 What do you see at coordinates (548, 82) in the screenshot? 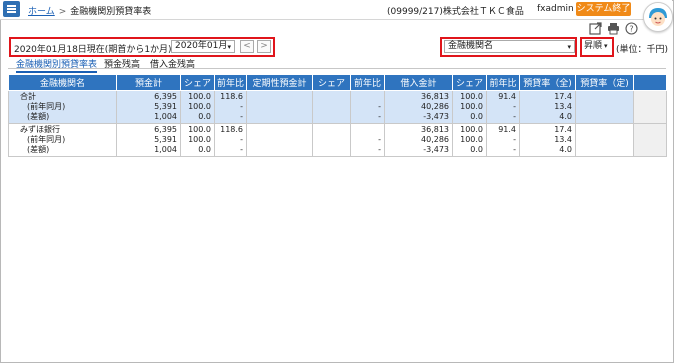
I see `column-header: 預貸率（全)` at bounding box center [548, 82].